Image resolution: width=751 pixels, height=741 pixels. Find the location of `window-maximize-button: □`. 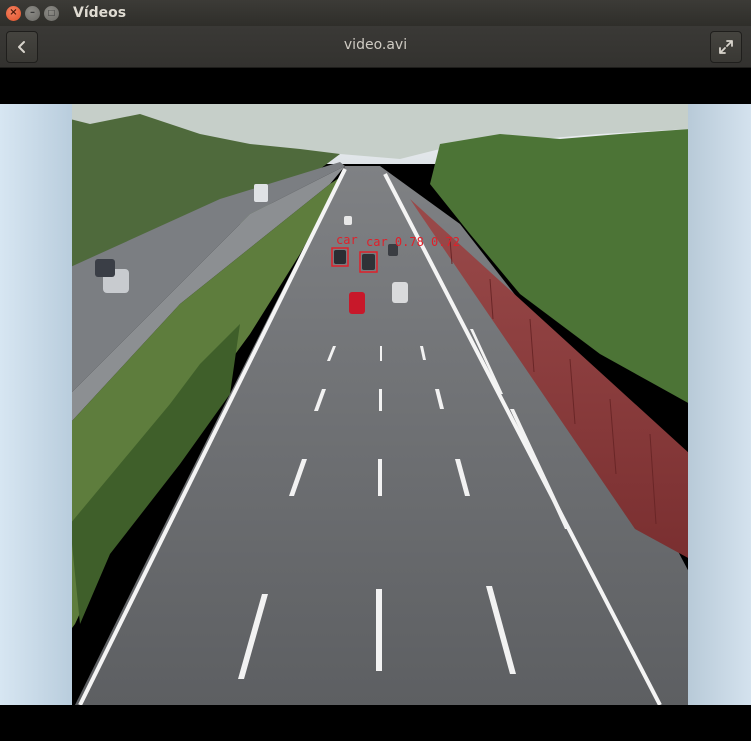

window-maximize-button: □ is located at coordinates (51, 13).